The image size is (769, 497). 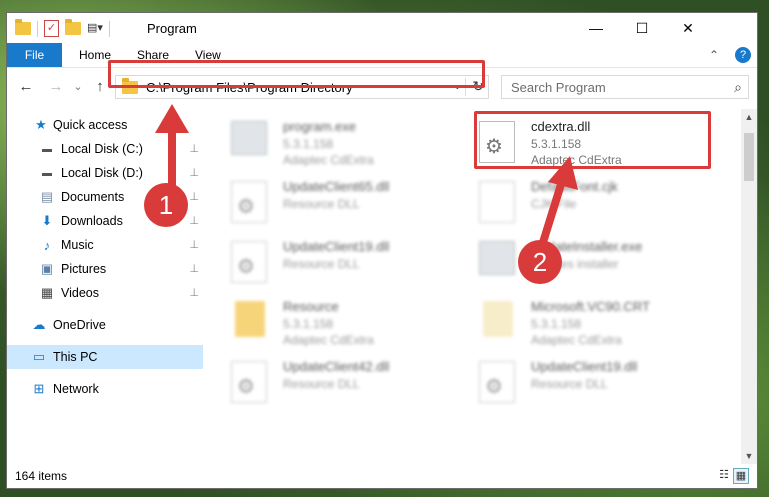 What do you see at coordinates (749, 157) in the screenshot?
I see `scroll-thumb` at bounding box center [749, 157].